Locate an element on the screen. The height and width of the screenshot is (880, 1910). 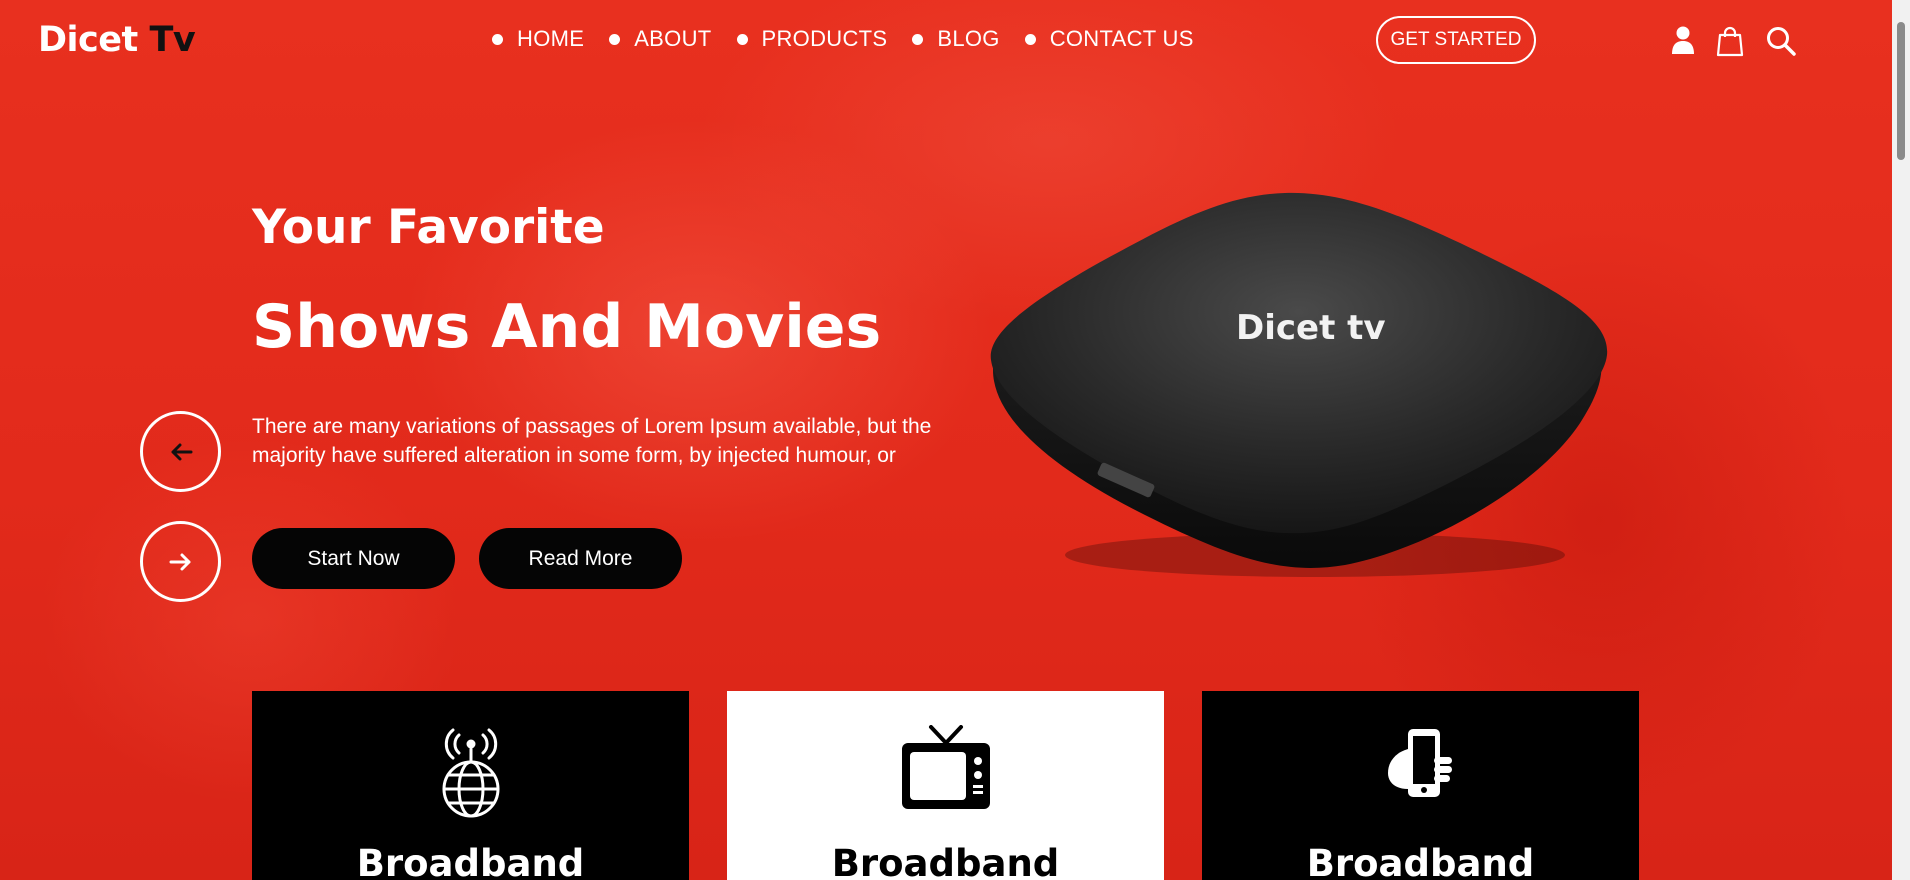
nav-item-about: ABOUT is located at coordinates (660, 39).